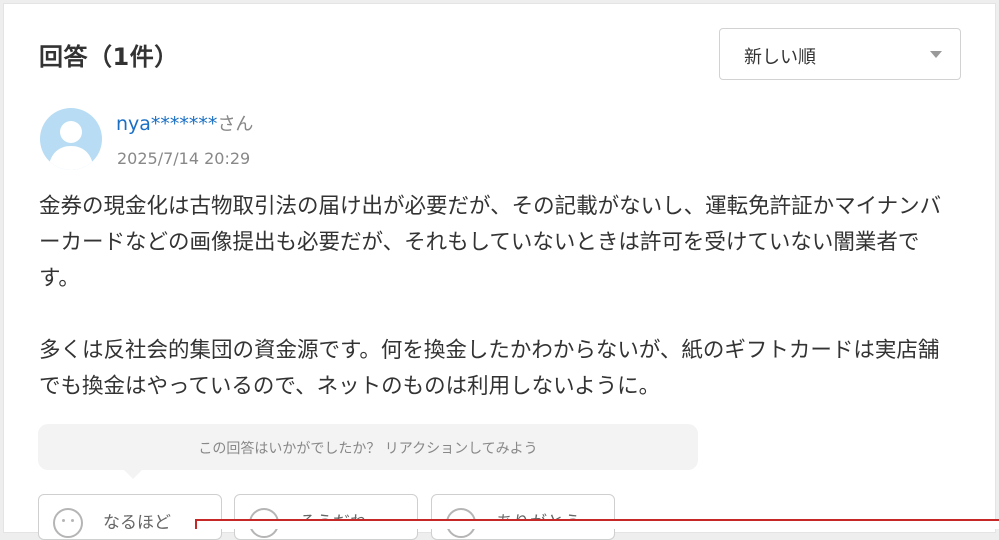  I want to click on avatar, so click(71, 139).